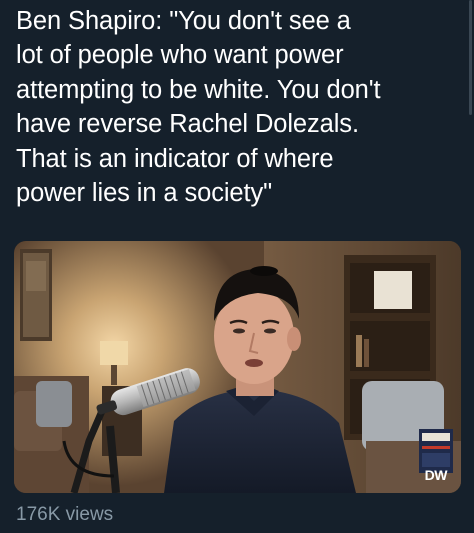 This screenshot has height=533, width=474. I want to click on dw-watermark: DW, so click(436, 475).